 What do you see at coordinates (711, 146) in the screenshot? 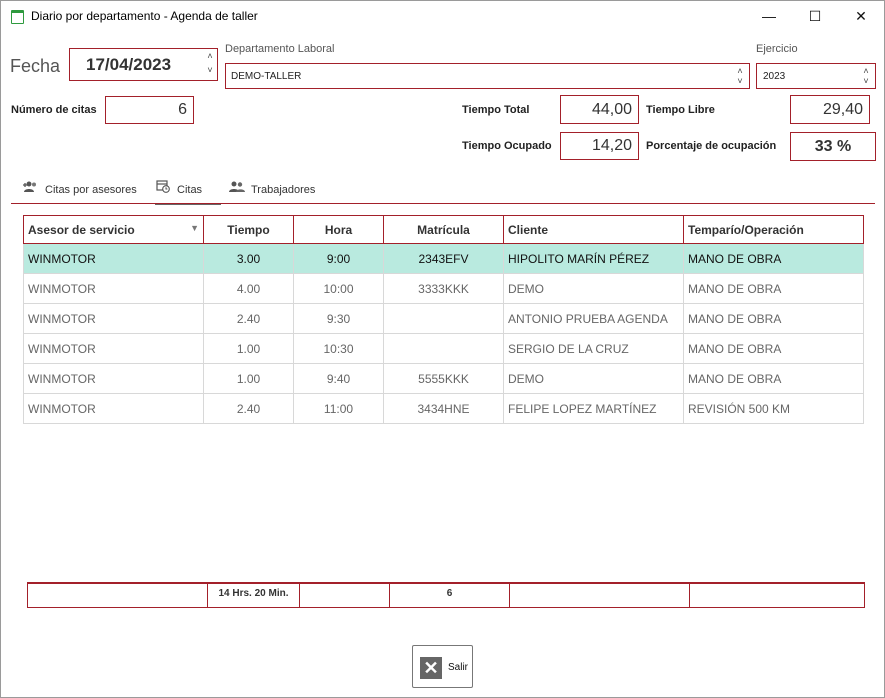
I see `porcentaje-label: Porcentaje de ocupación` at bounding box center [711, 146].